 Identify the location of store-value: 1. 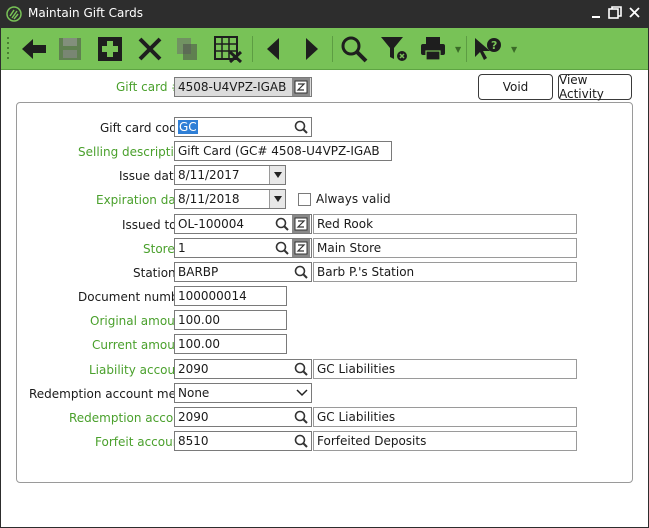
(182, 248).